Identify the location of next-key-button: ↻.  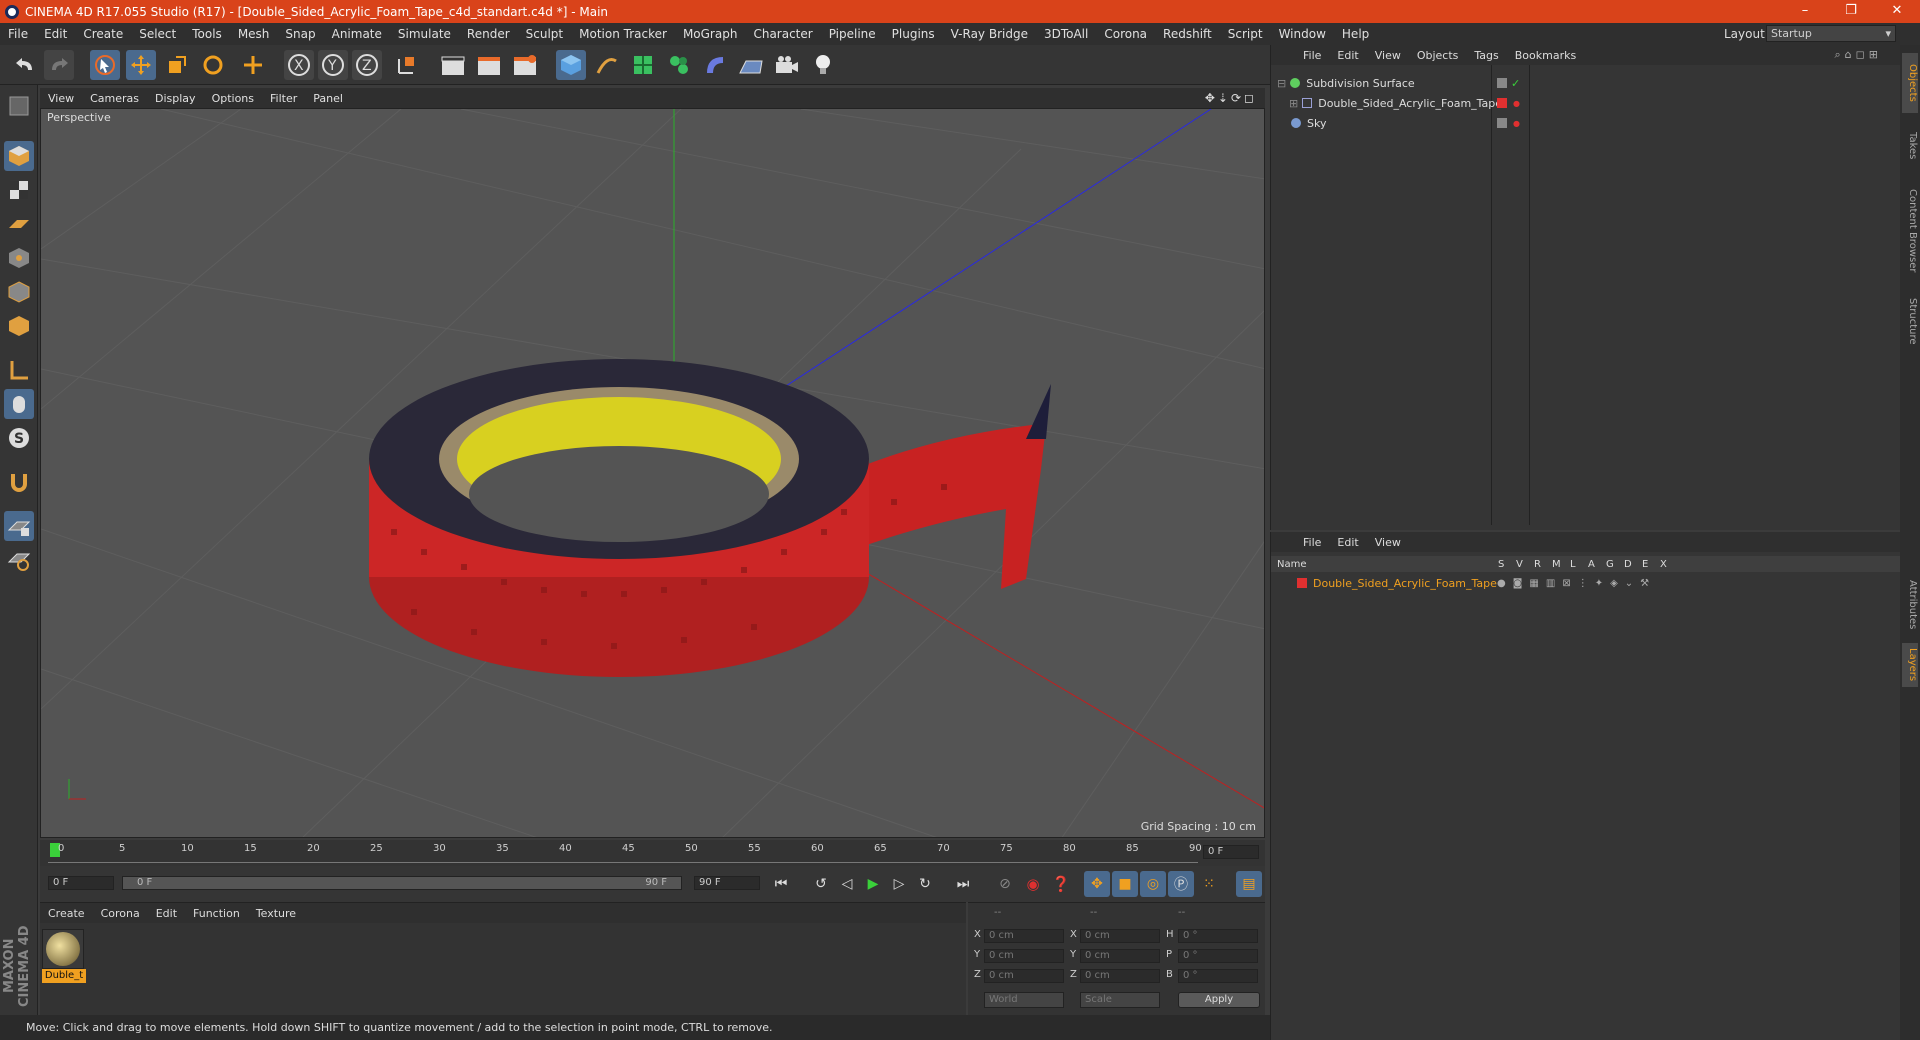
(925, 884).